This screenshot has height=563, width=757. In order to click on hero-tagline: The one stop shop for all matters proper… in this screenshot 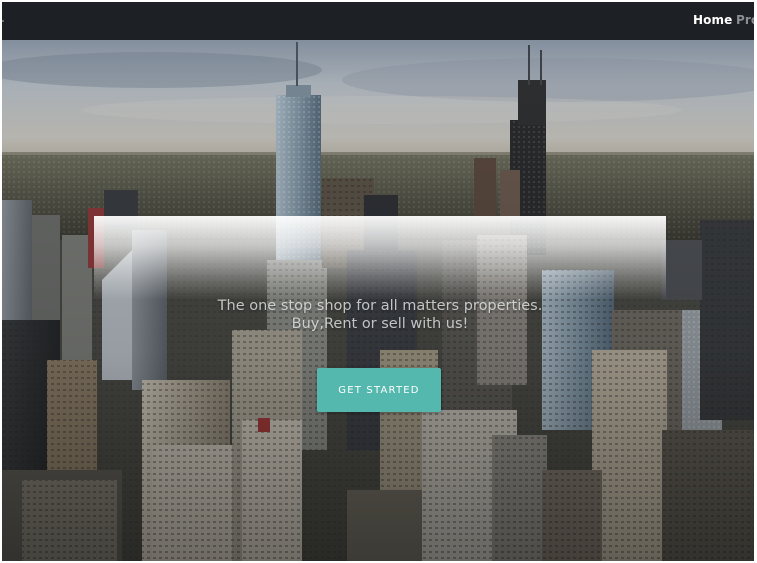, I will do `click(380, 315)`.